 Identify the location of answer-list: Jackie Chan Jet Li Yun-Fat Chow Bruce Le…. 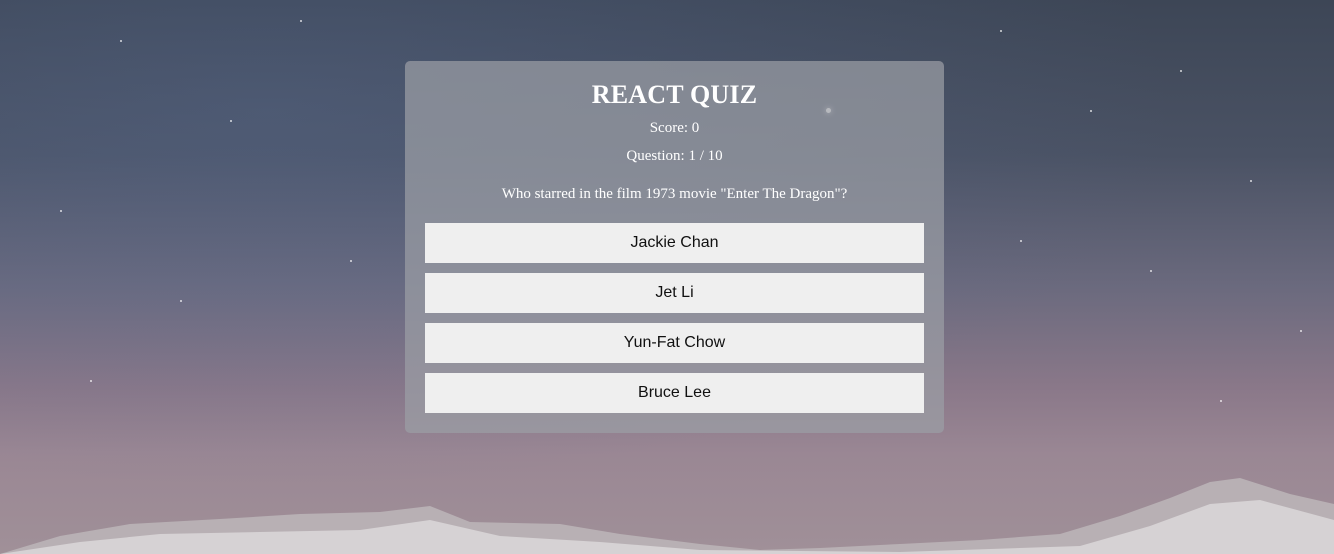
(674, 318).